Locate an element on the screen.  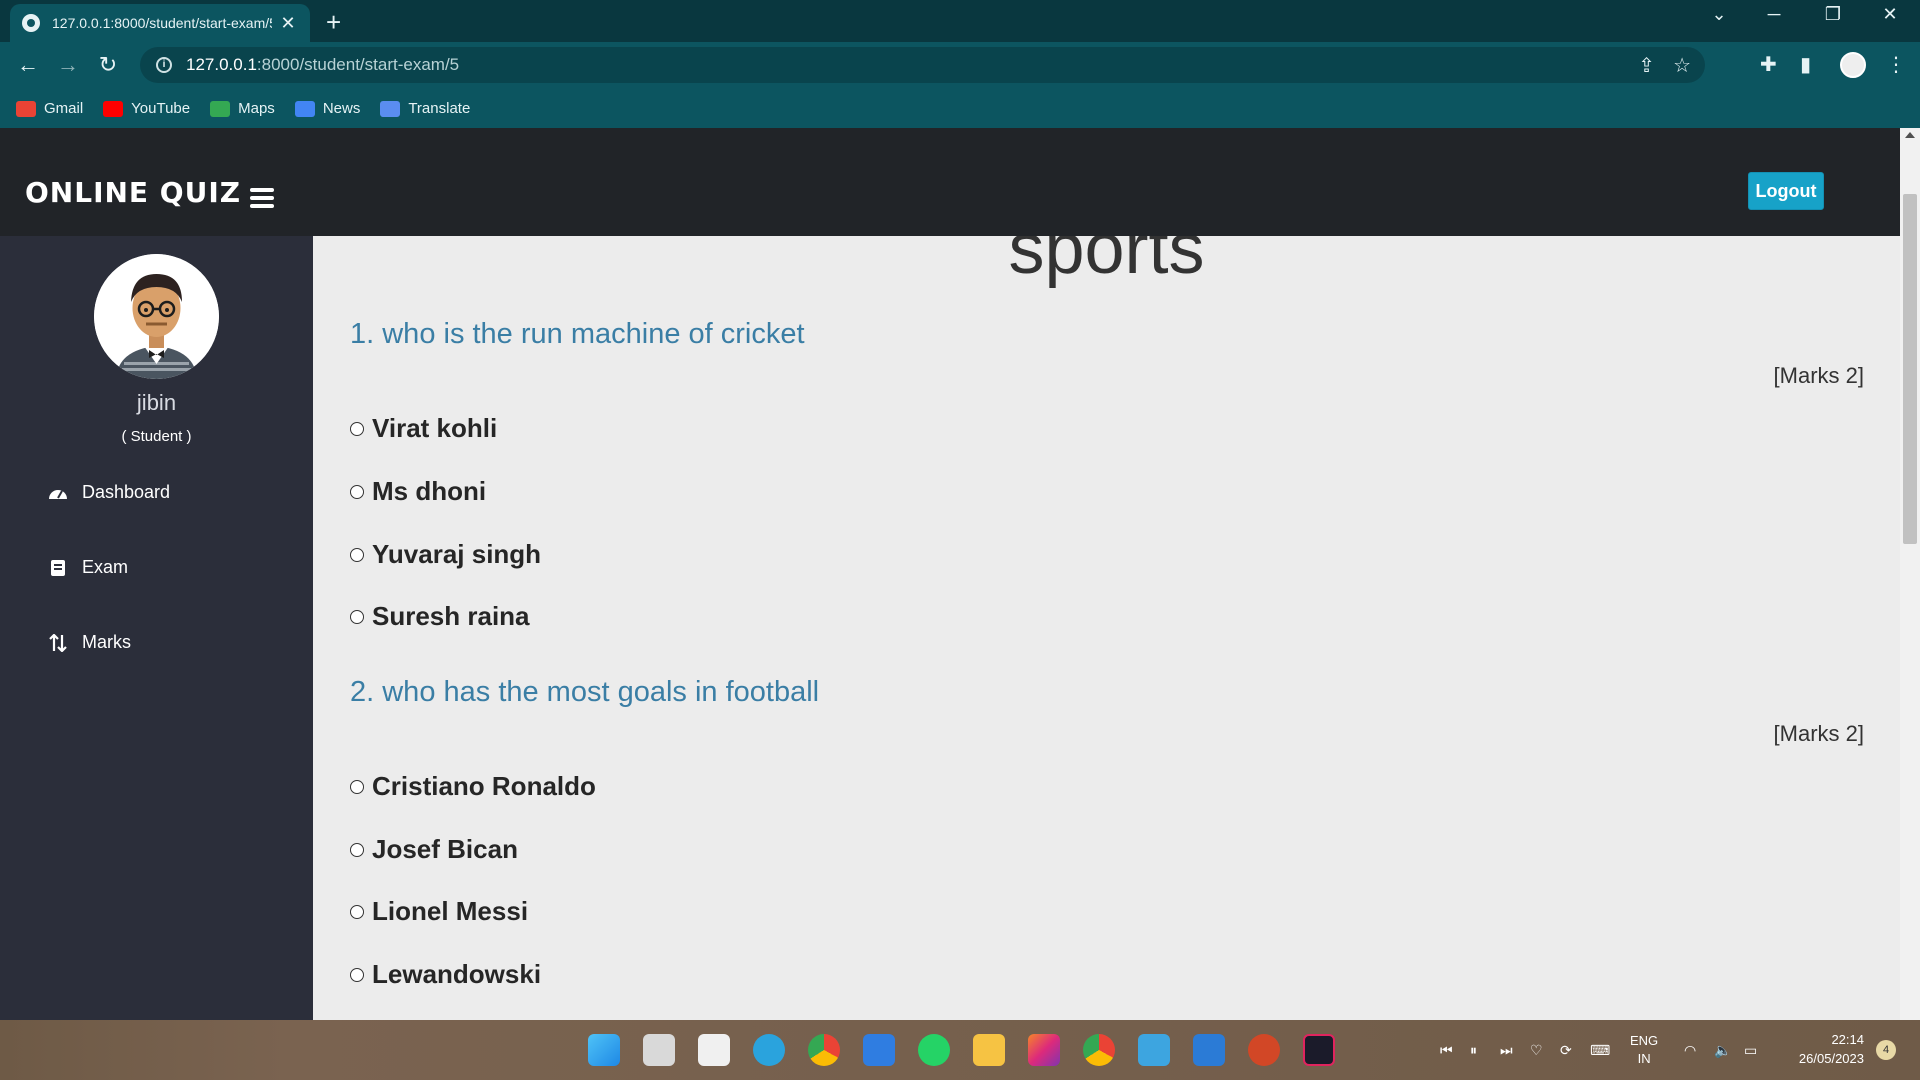
question-text: 1. who is the run machine of cricket is located at coordinates (577, 334).